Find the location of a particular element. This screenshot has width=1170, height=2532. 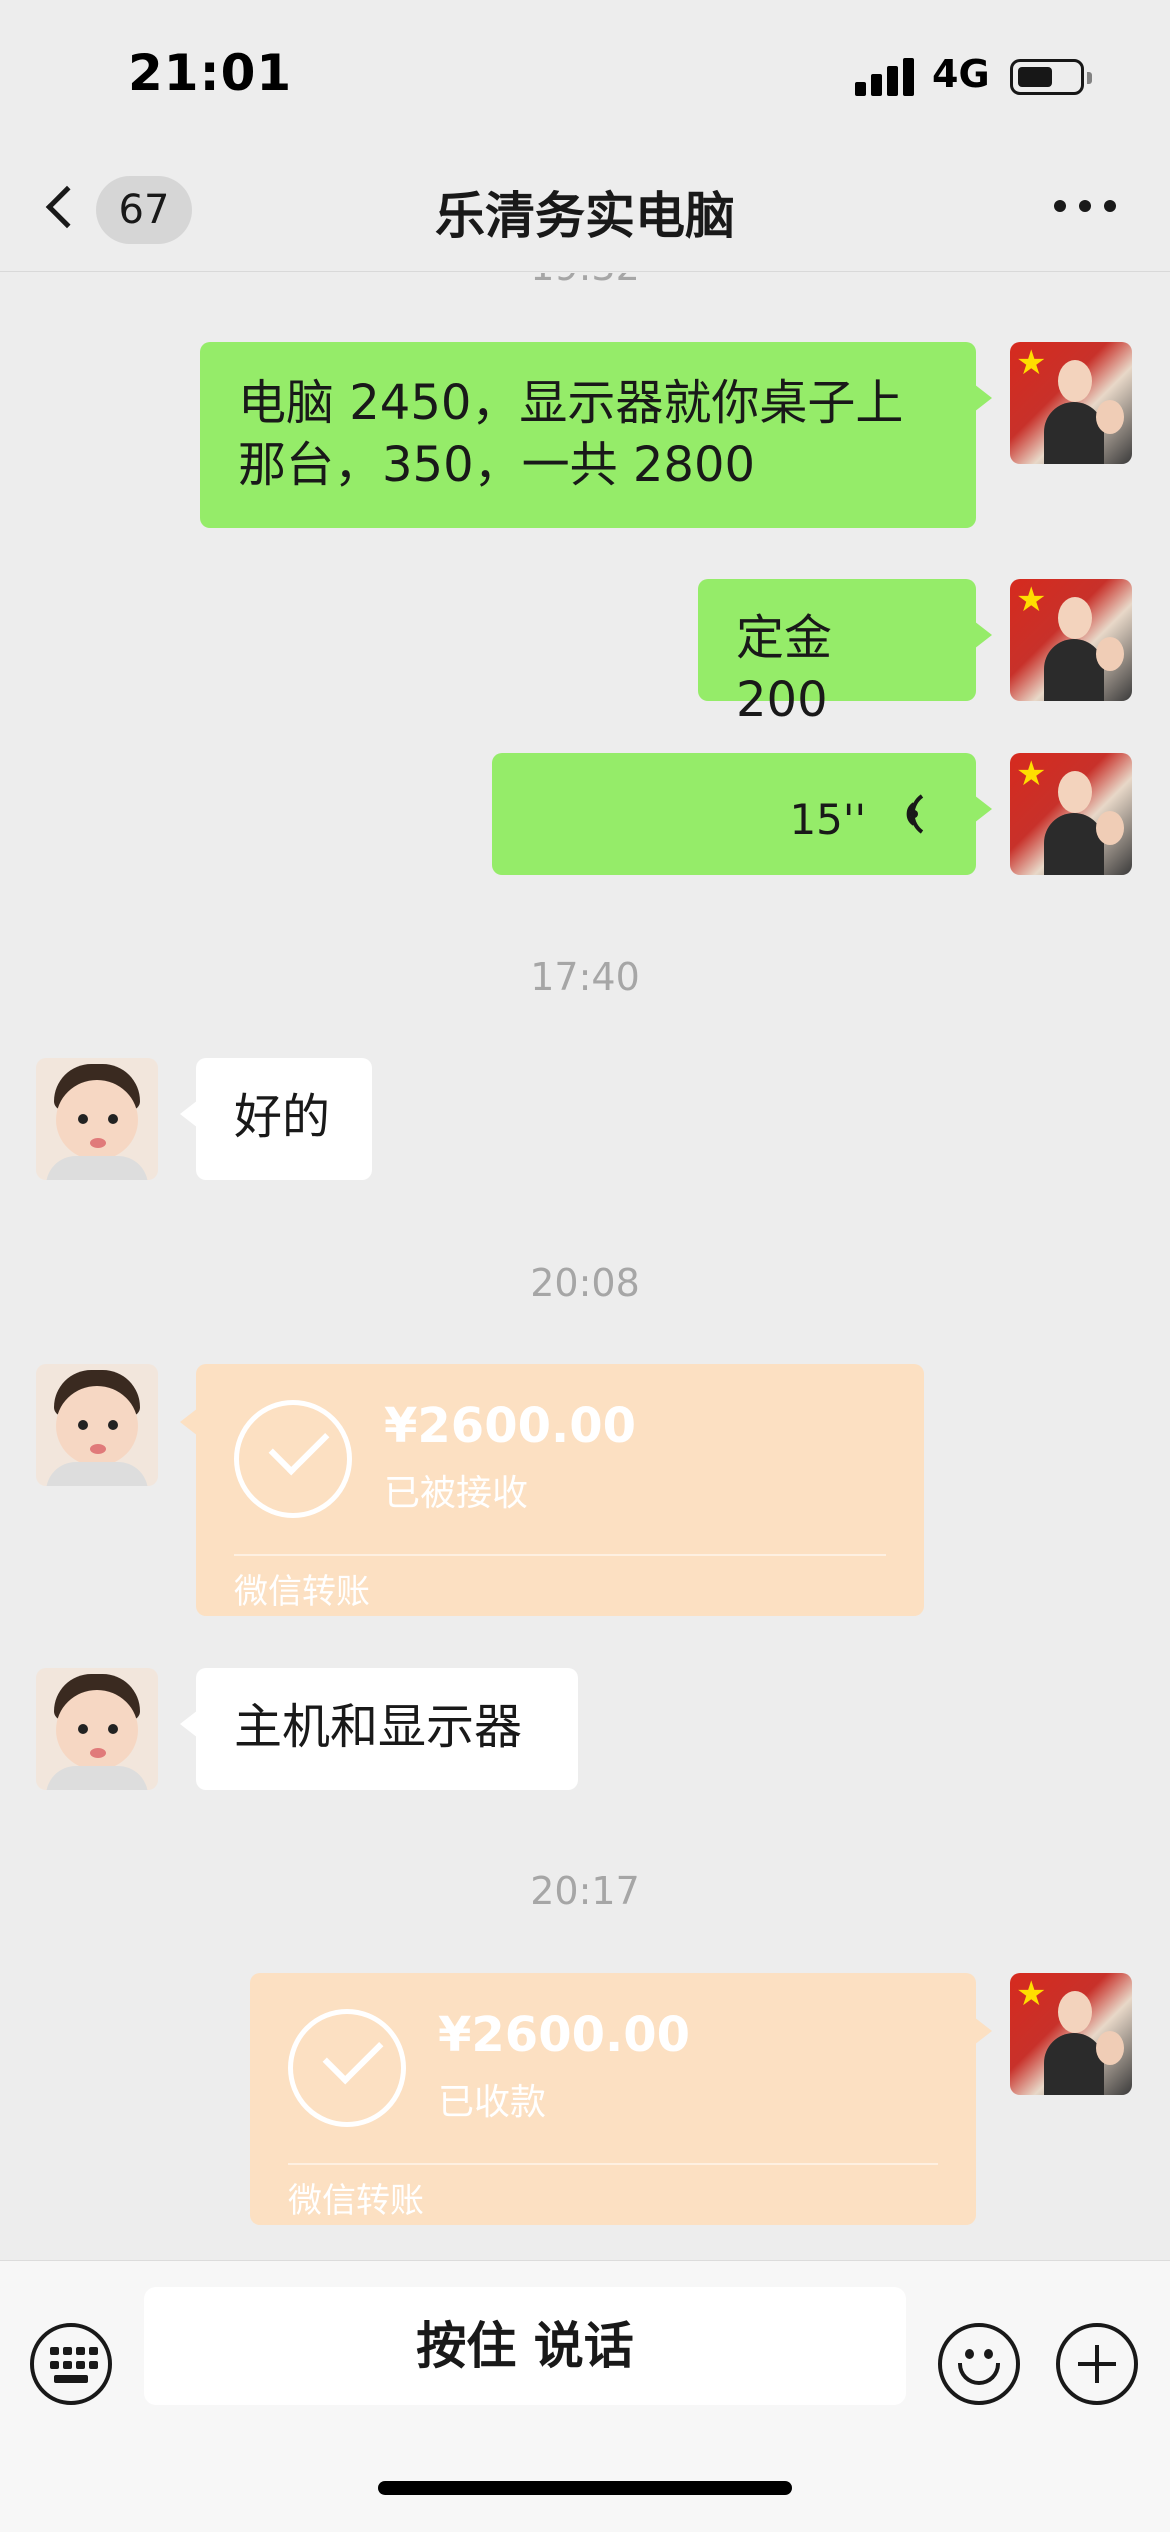

transfer-card: ¥2600.00 已收款 微信转账 is located at coordinates (621, 2099).